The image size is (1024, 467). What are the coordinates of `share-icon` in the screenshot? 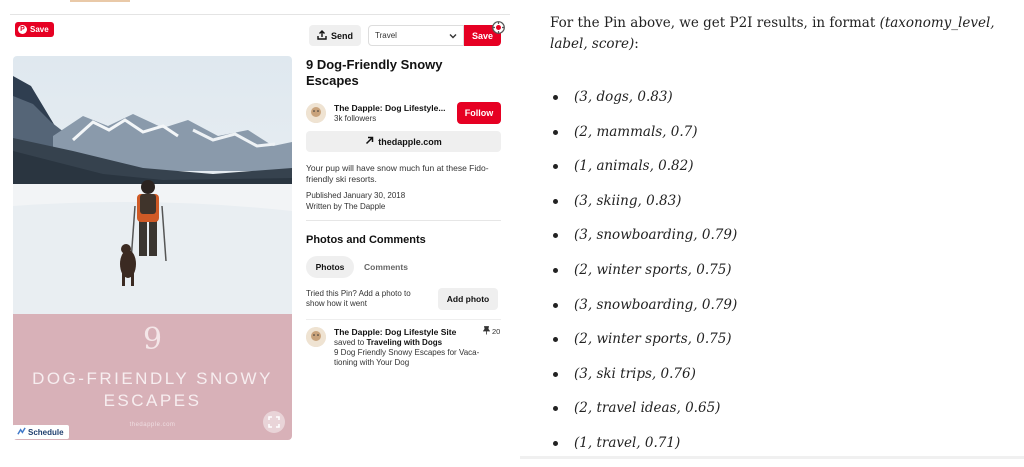 It's located at (322, 35).